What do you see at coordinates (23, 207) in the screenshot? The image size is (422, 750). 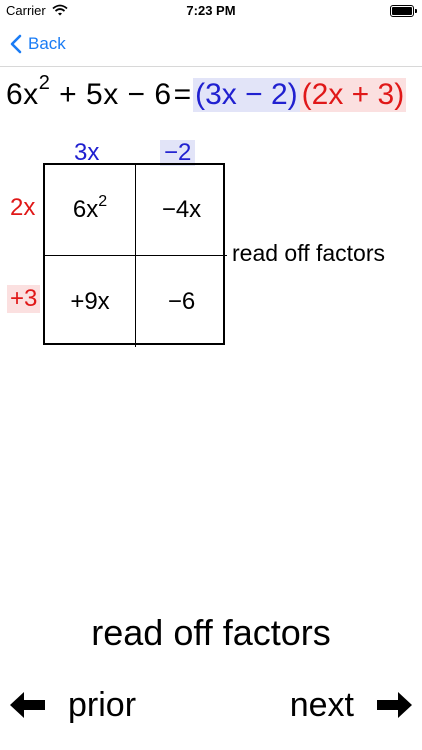 I see `row-header-1: 2x` at bounding box center [23, 207].